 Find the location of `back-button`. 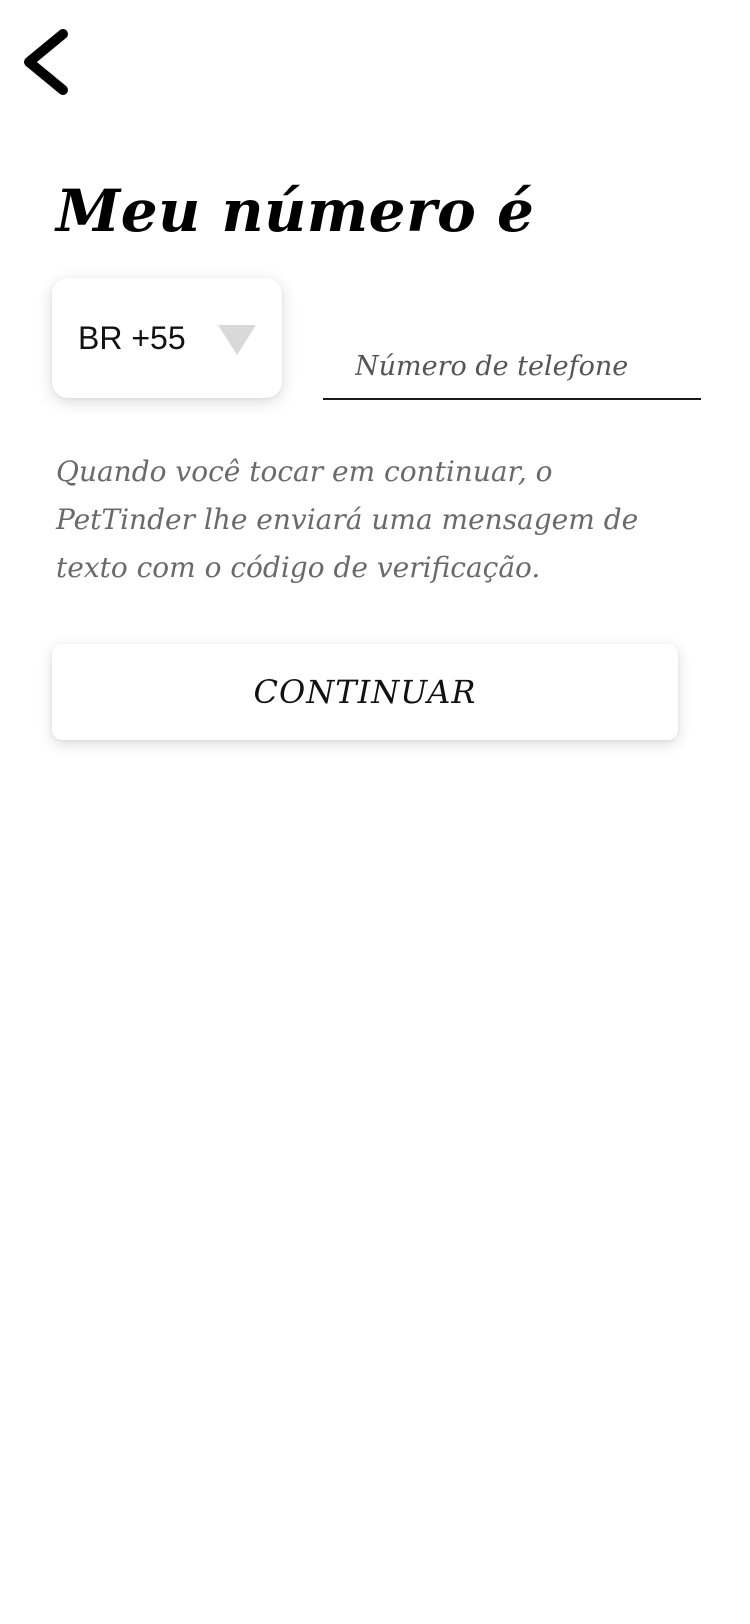

back-button is located at coordinates (47, 62).